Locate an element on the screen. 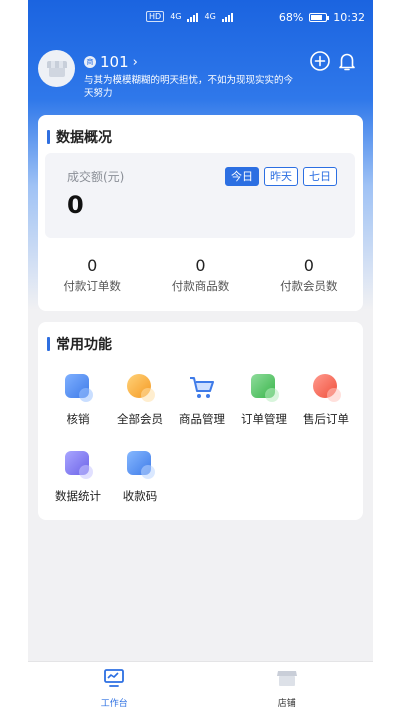 The height and width of the screenshot is (711, 400). status-right: 68% 10:32 is located at coordinates (322, 17).